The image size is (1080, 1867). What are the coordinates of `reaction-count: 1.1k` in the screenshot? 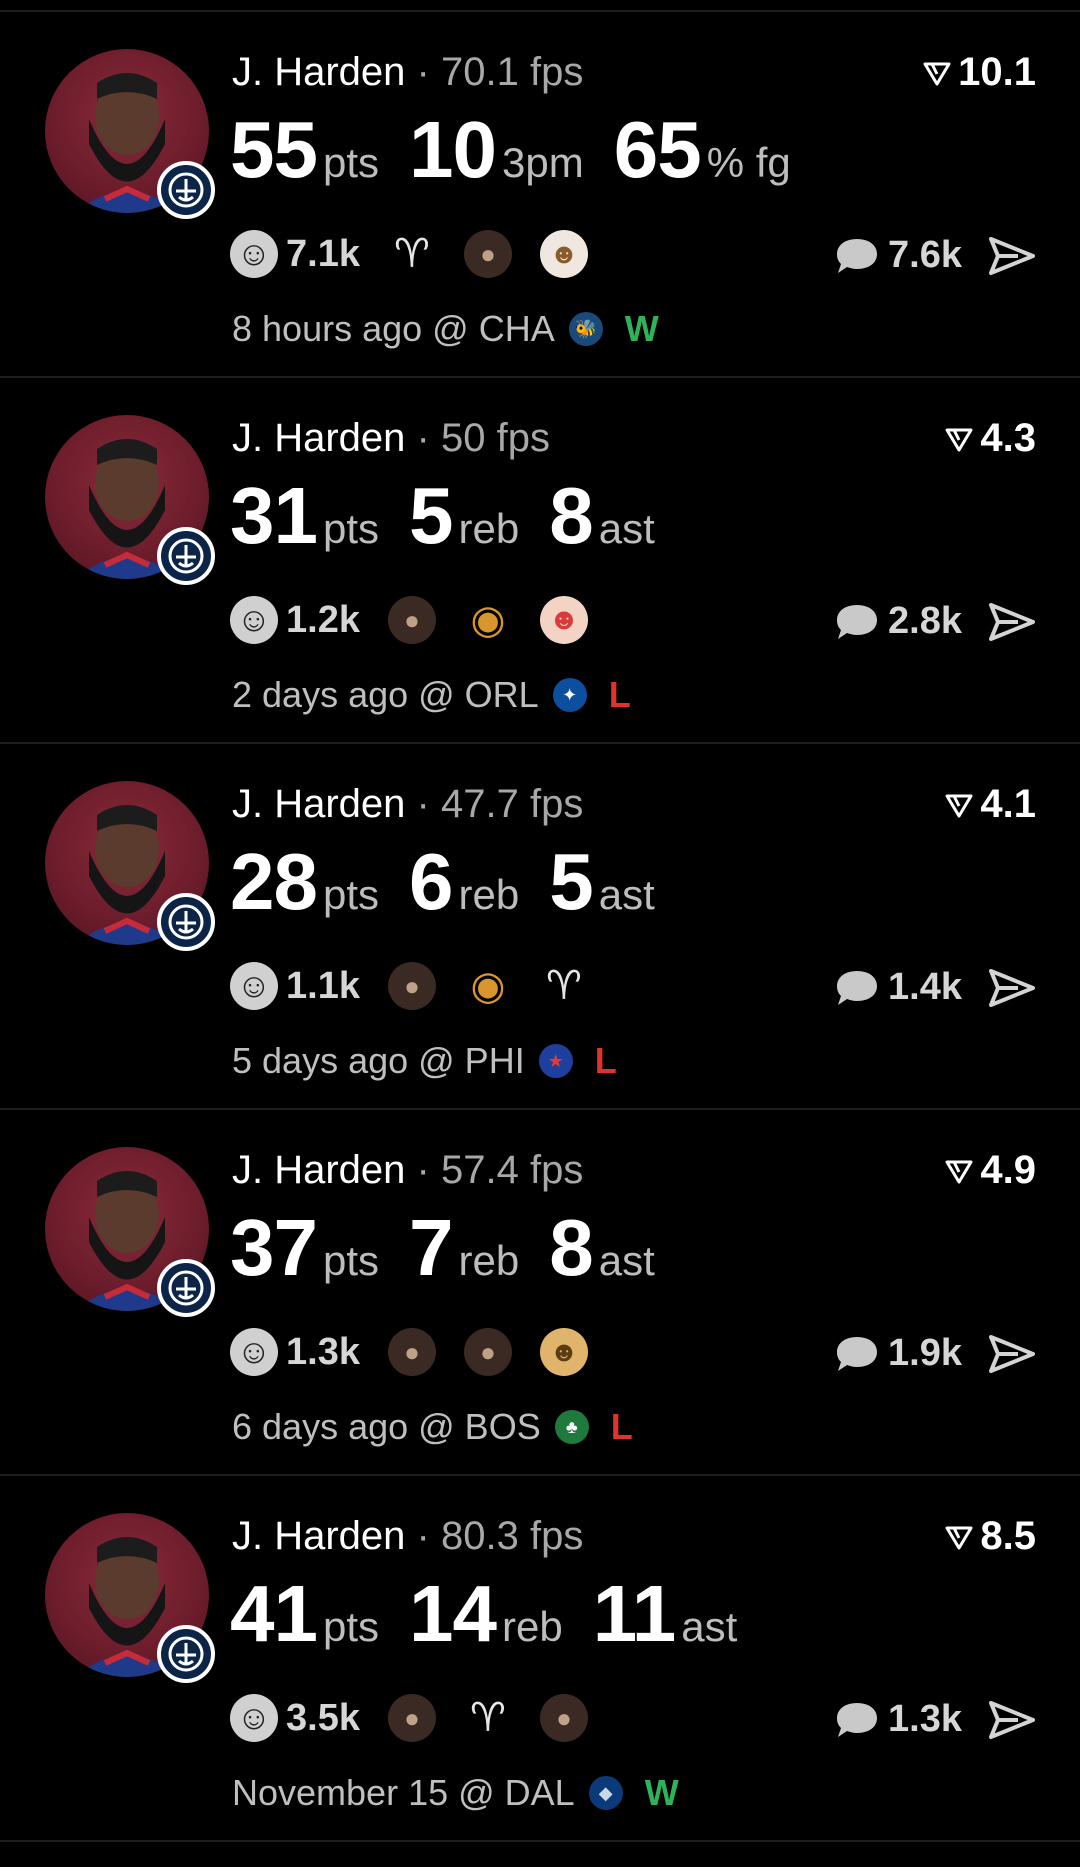 It's located at (323, 985).